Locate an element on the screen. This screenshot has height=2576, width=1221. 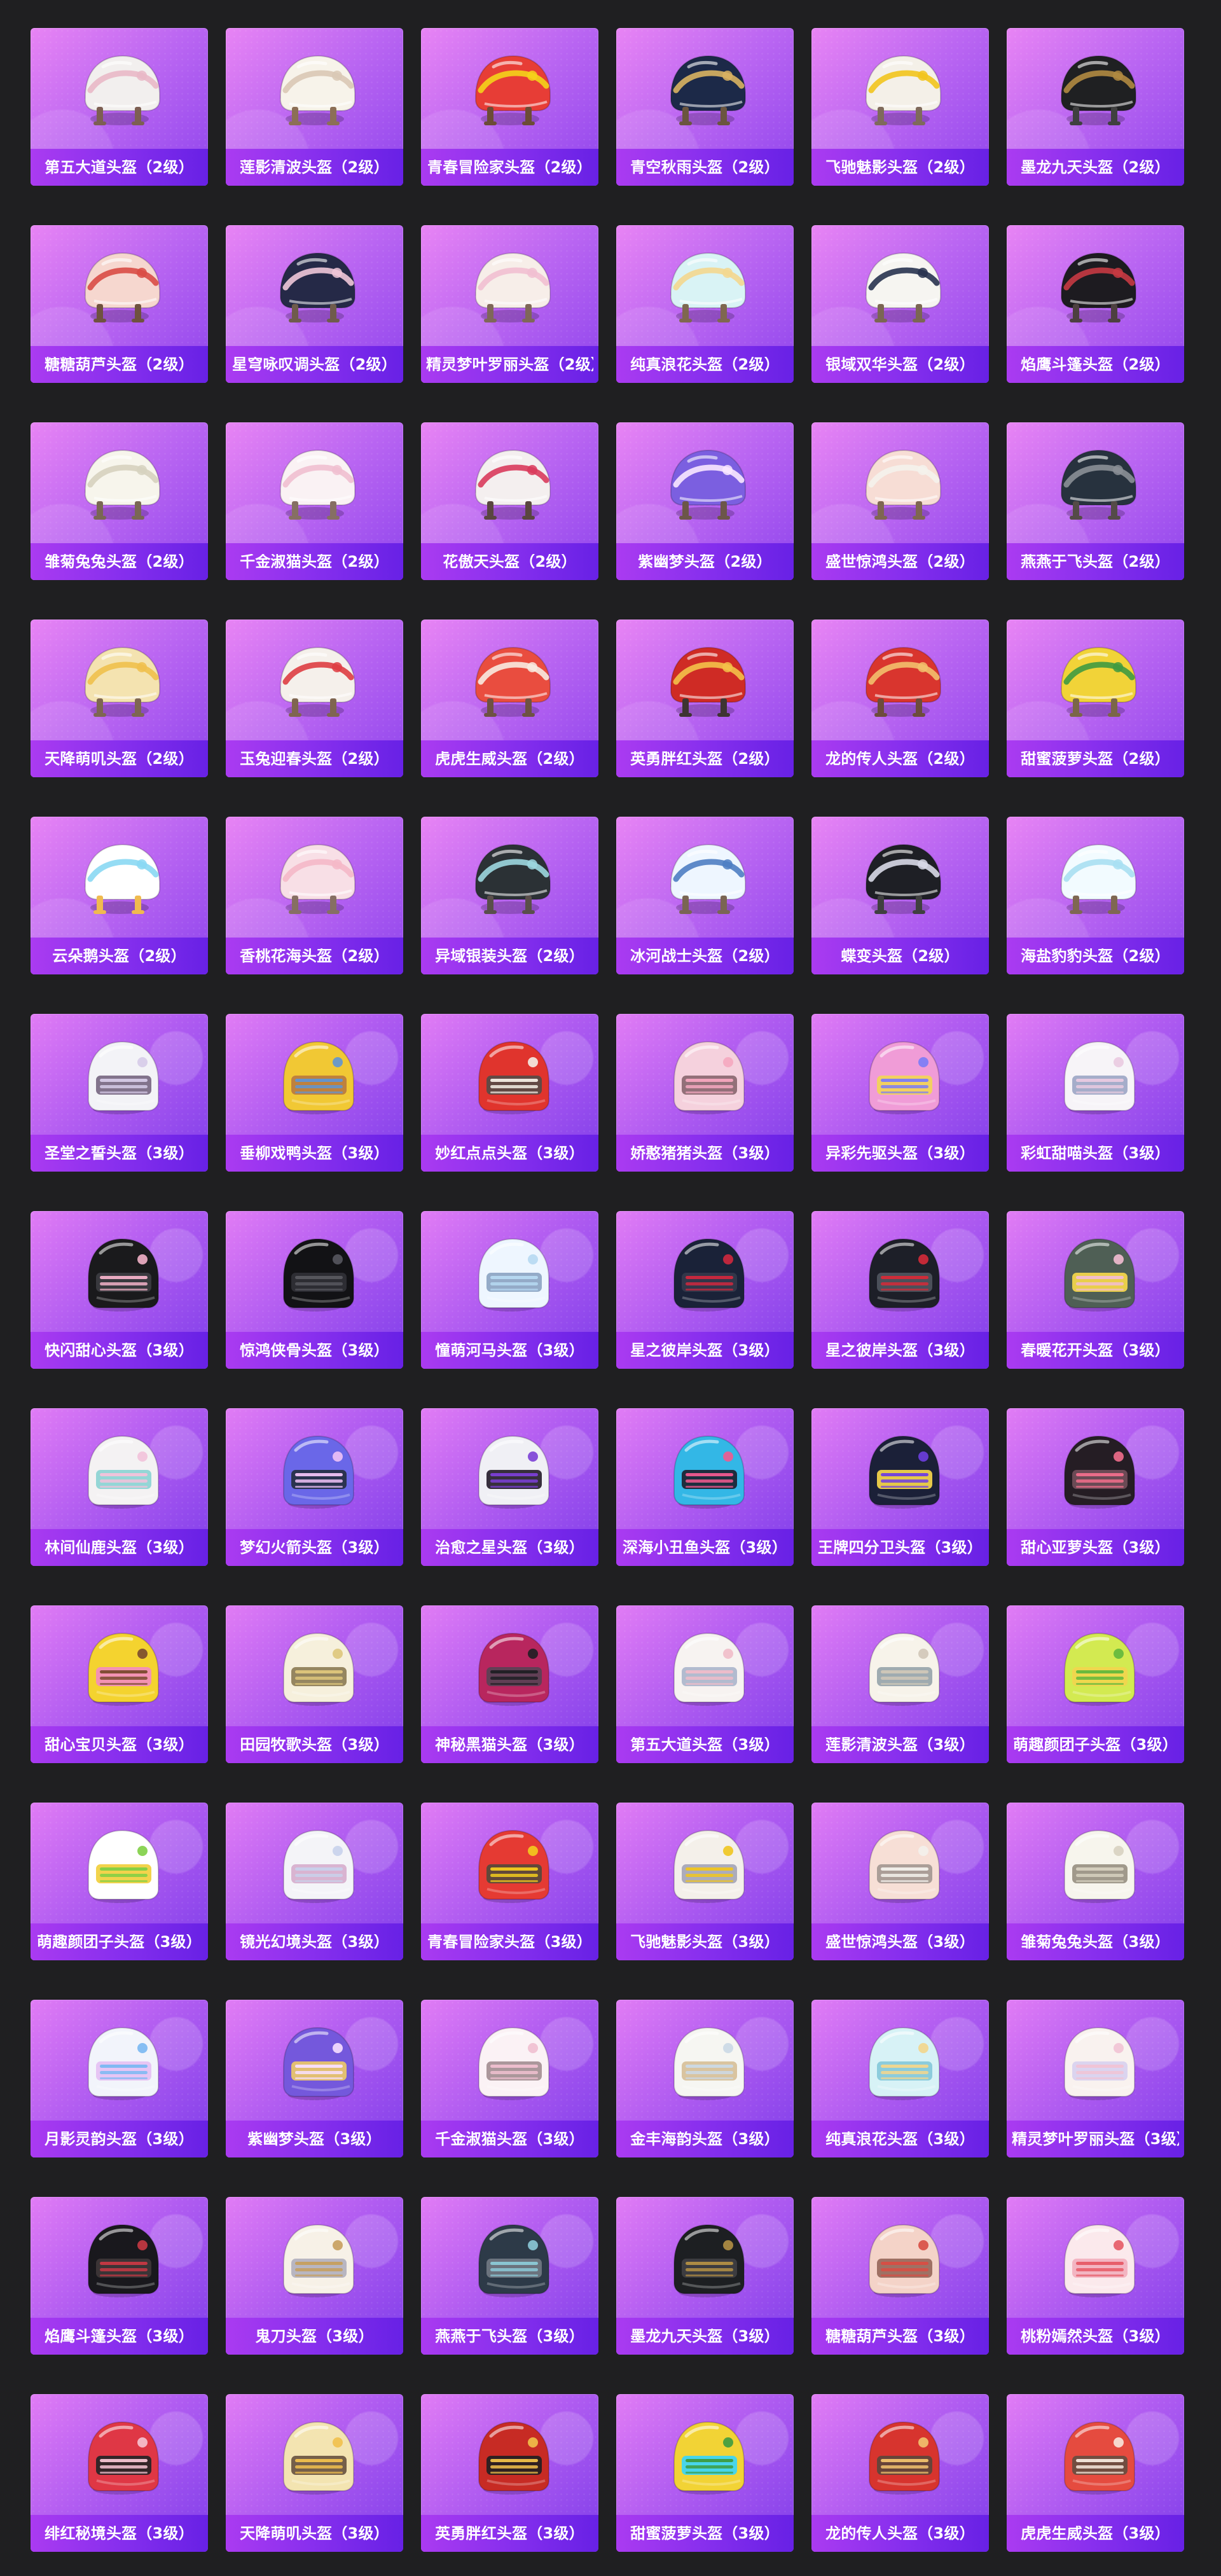
helmet-card: 彩虹甜喵头盔（3级） is located at coordinates (1095, 1093).